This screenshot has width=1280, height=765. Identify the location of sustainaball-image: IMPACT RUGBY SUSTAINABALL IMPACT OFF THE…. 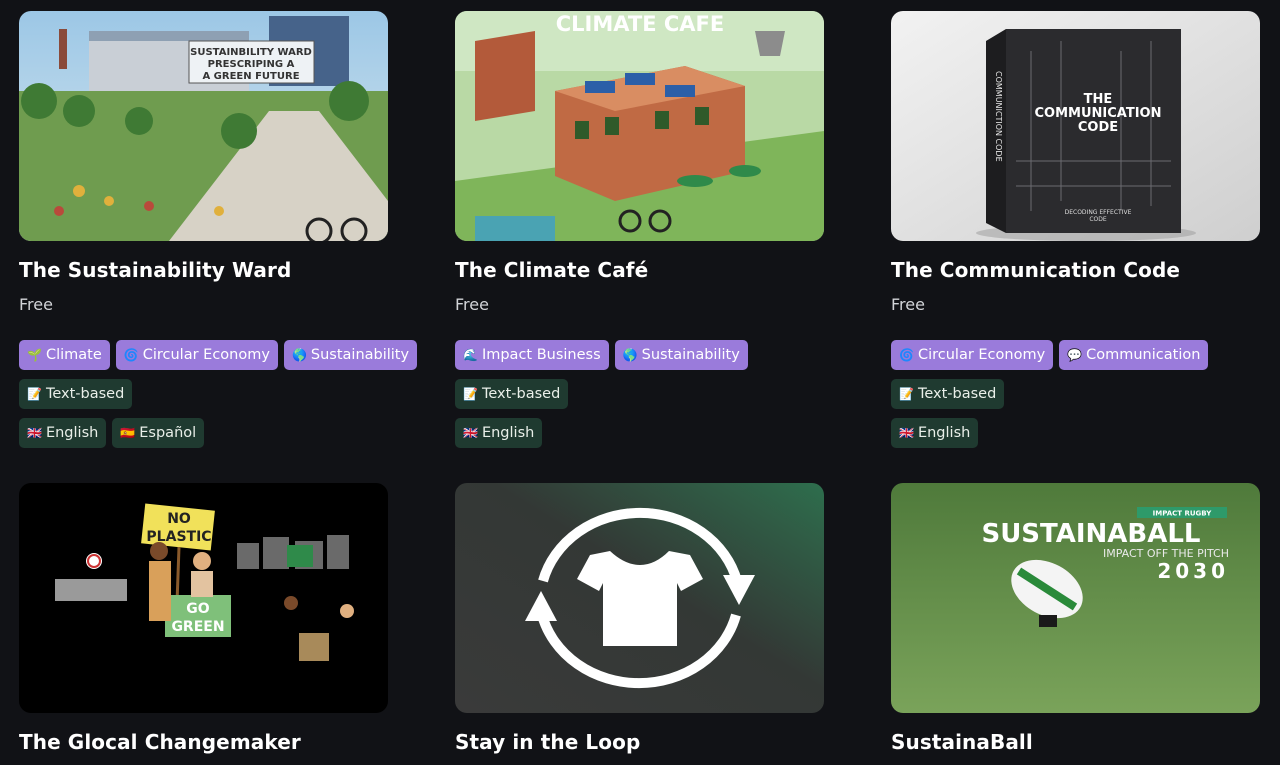
(1075, 598).